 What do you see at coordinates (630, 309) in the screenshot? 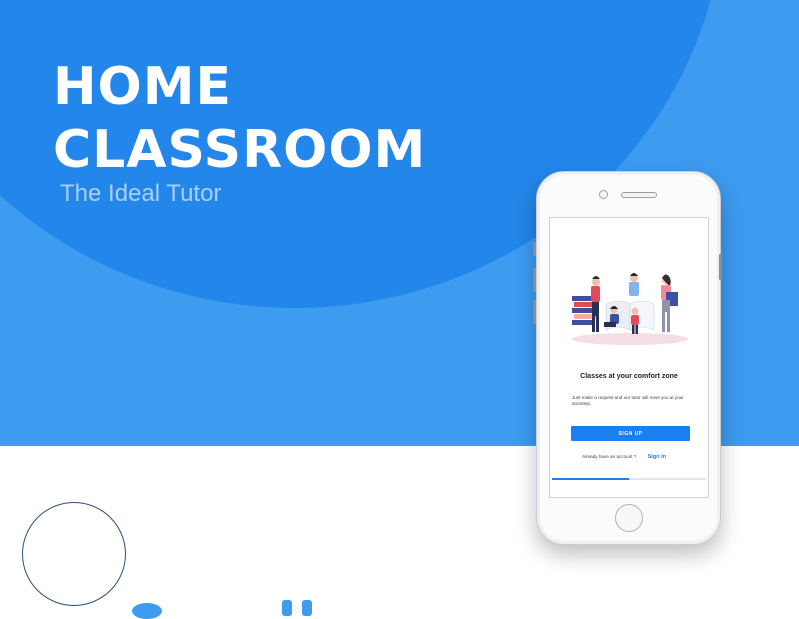
I see `students-with-books-illustration-icon` at bounding box center [630, 309].